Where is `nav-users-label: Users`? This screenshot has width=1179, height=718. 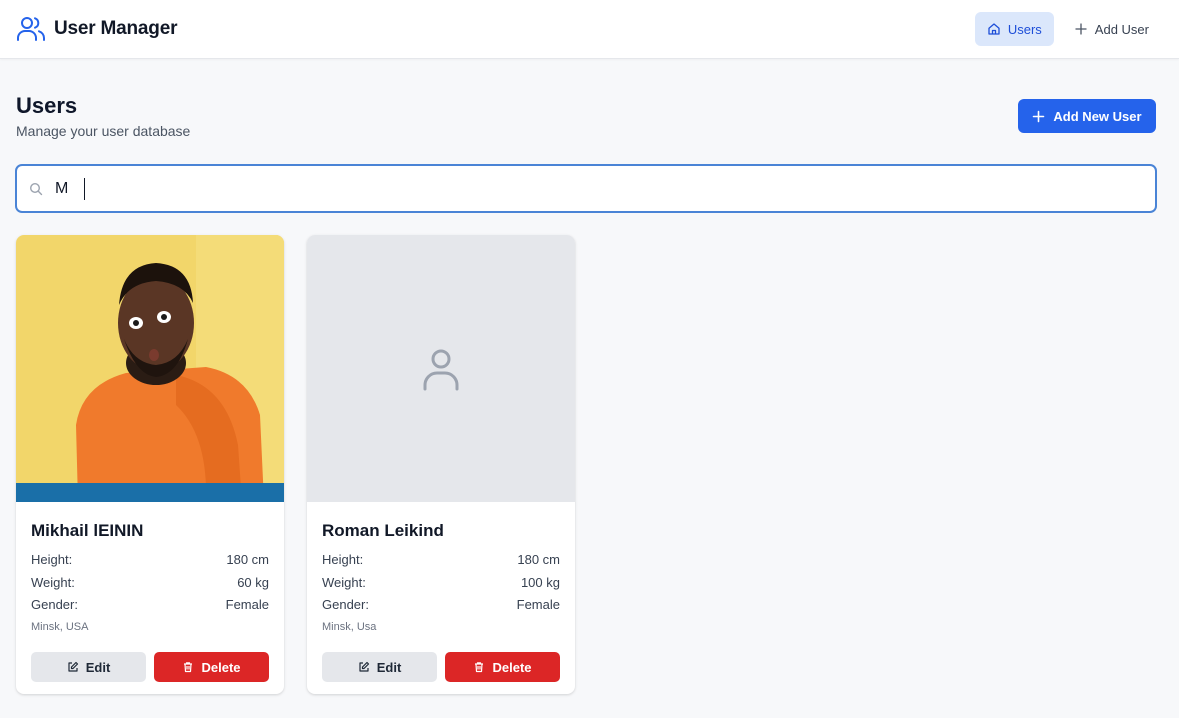
nav-users-label: Users is located at coordinates (1024, 29).